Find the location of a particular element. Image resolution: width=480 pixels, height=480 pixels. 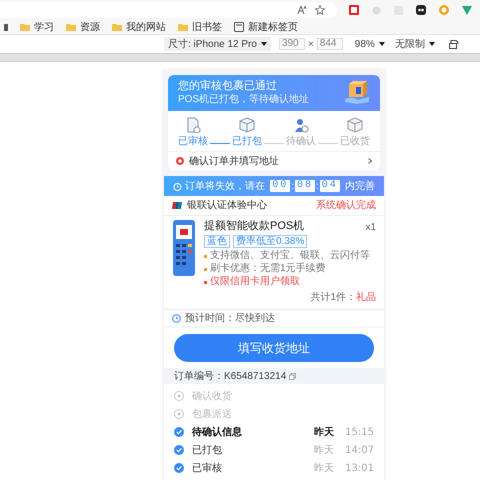

copy-icon is located at coordinates (292, 376).